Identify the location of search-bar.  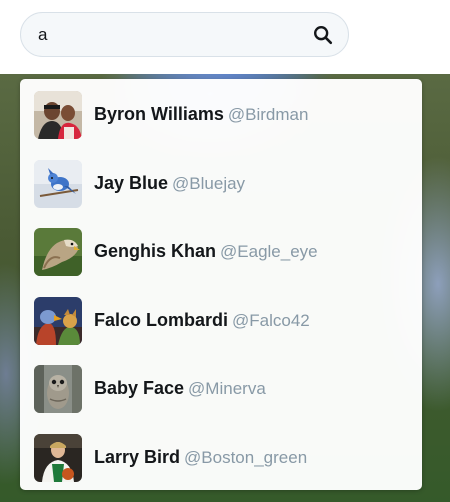
(184, 34).